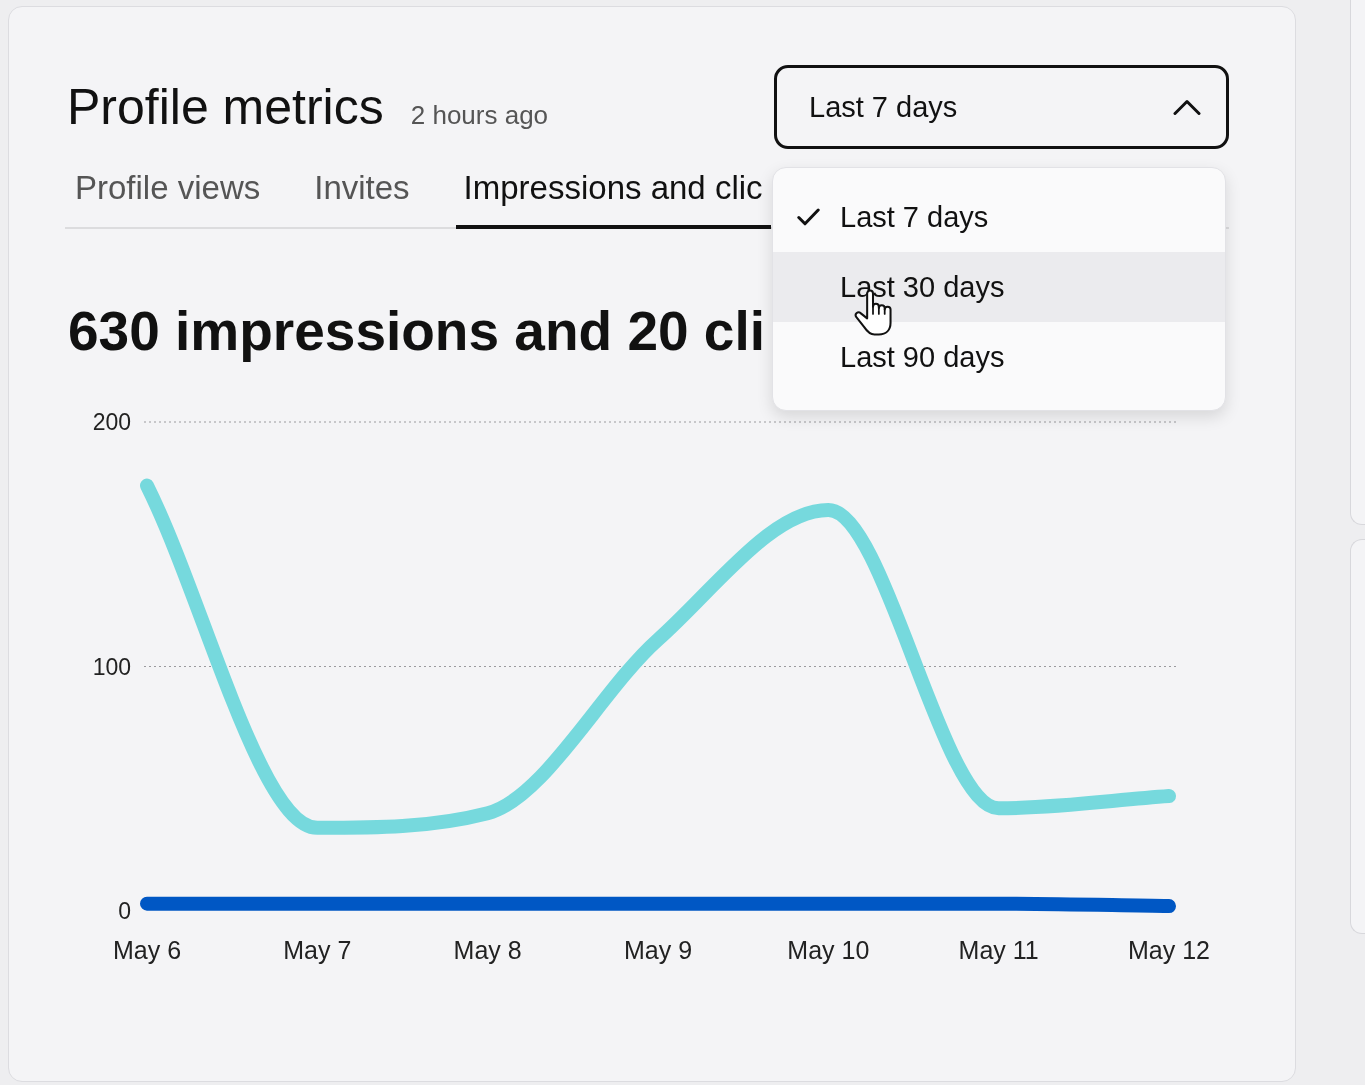 Image resolution: width=1365 pixels, height=1085 pixels. I want to click on menu-option: Last 7 days, so click(999, 217).